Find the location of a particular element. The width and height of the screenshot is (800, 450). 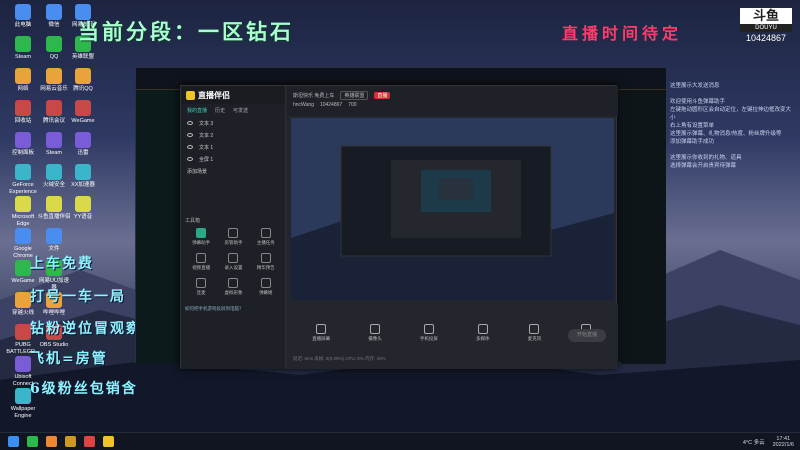

tool-label: 弹幕姬 is located at coordinates (266, 292).